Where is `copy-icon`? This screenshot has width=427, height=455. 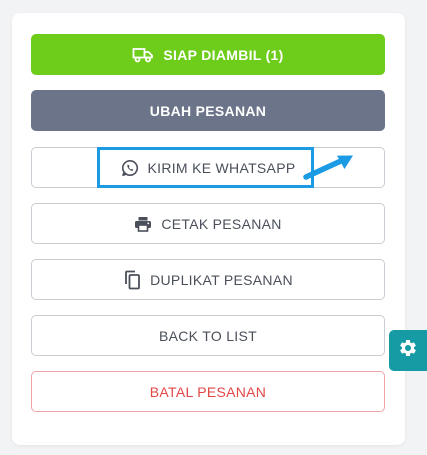 copy-icon is located at coordinates (132, 280).